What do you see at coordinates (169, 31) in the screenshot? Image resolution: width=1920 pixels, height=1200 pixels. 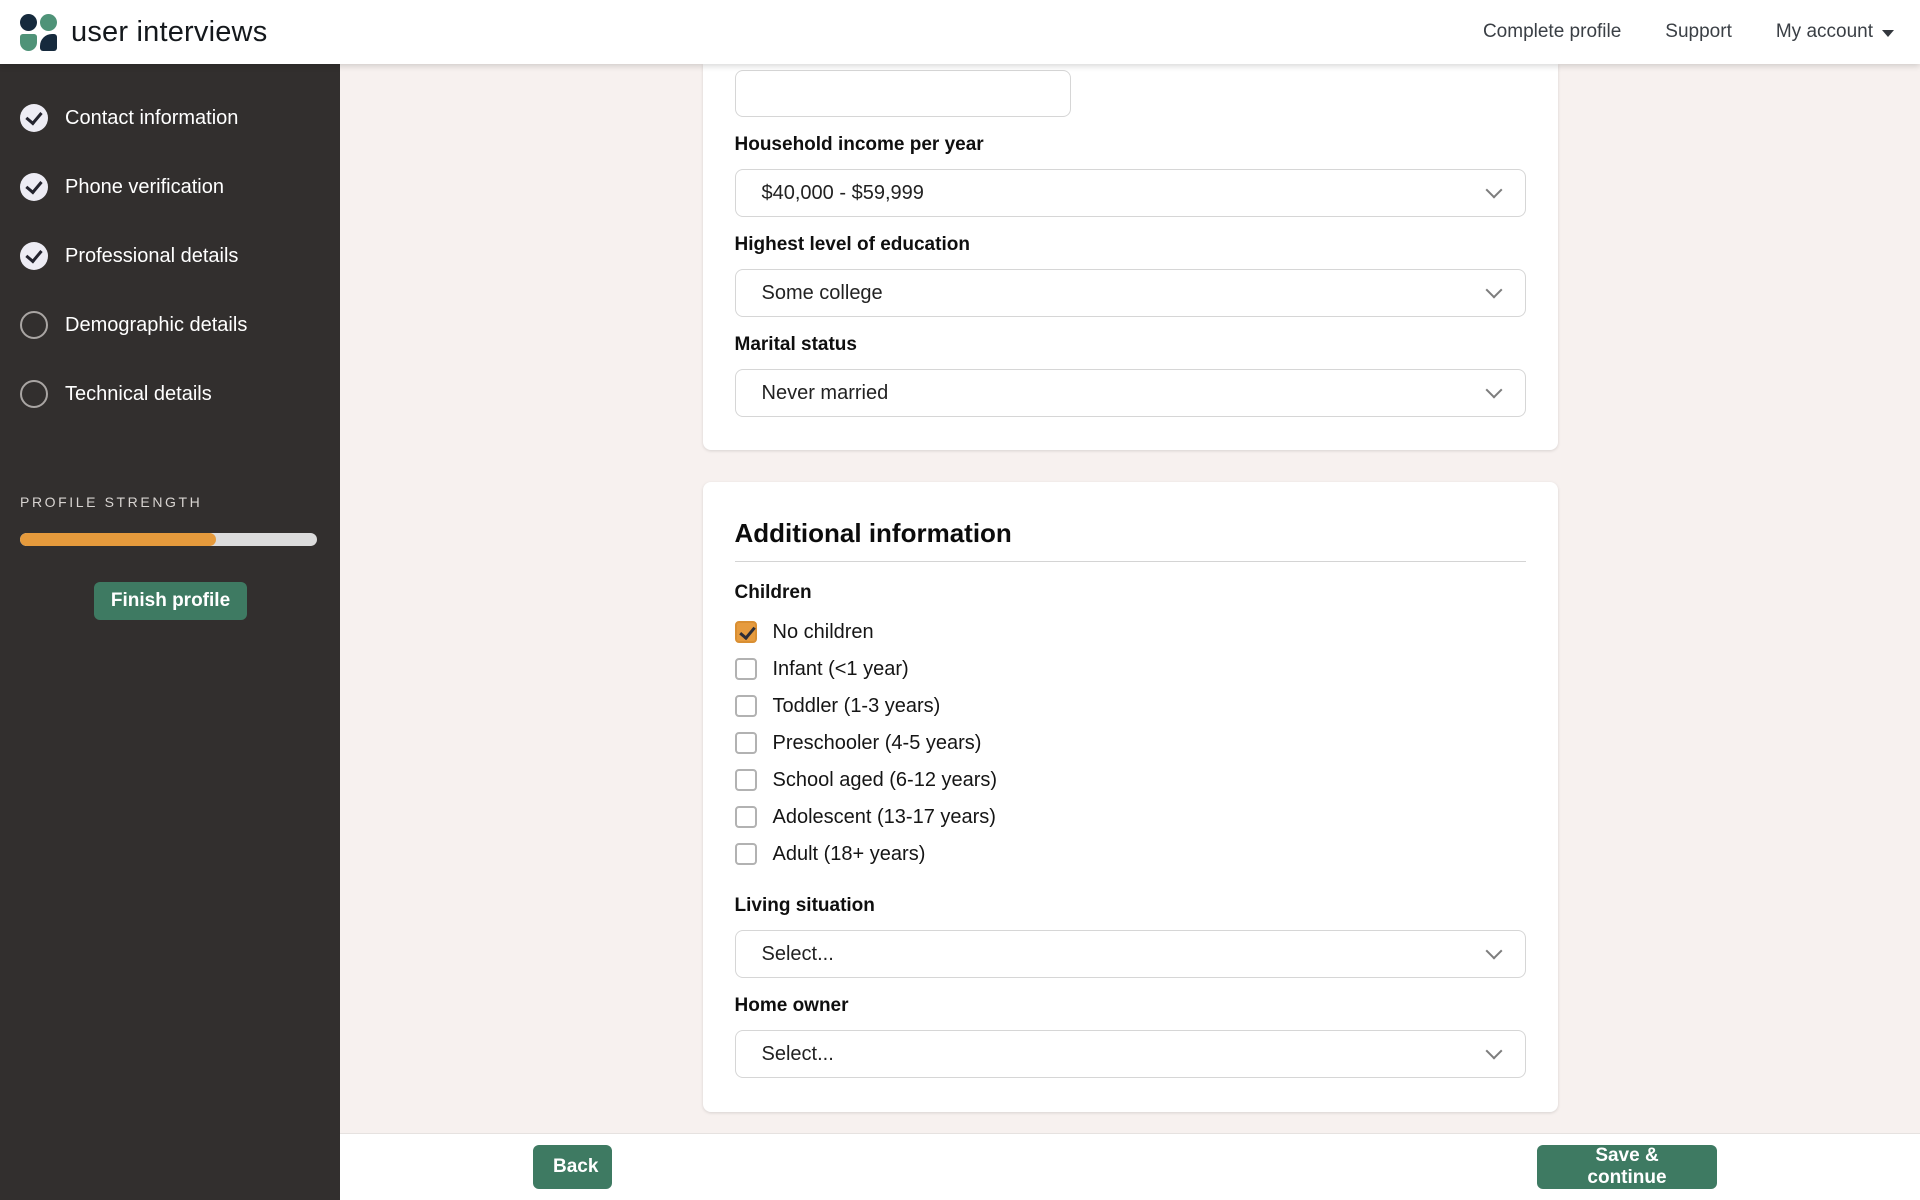 I see `brand-name: user interviews` at bounding box center [169, 31].